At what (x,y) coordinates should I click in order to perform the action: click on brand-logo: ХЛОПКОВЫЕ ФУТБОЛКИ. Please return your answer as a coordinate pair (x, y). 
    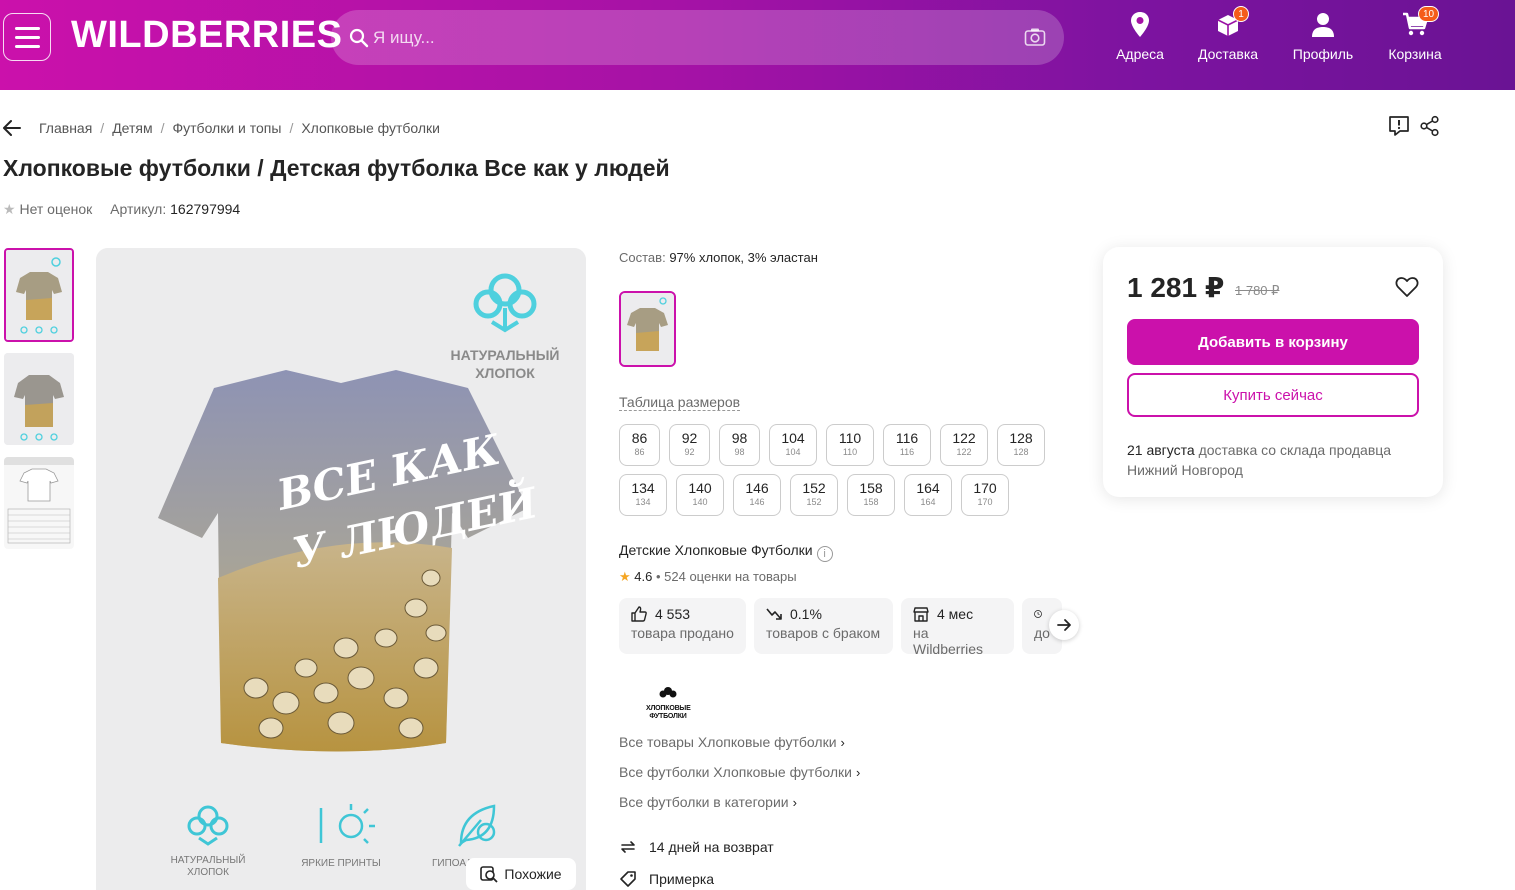
    Looking at the image, I should click on (668, 704).